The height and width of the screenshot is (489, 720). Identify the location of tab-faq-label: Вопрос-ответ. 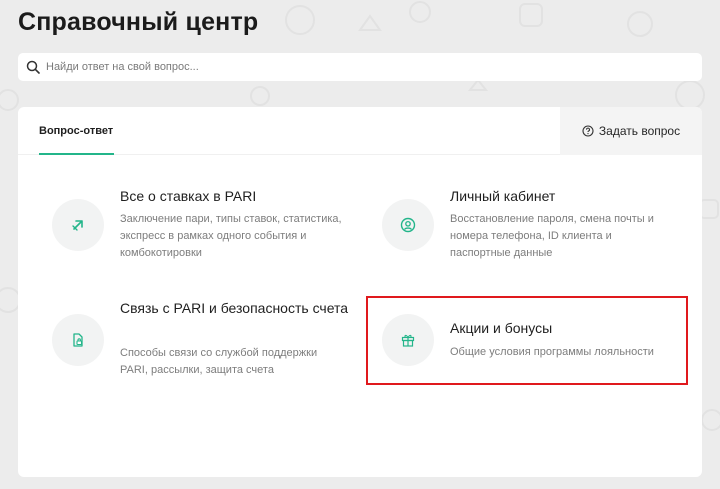
(76, 131).